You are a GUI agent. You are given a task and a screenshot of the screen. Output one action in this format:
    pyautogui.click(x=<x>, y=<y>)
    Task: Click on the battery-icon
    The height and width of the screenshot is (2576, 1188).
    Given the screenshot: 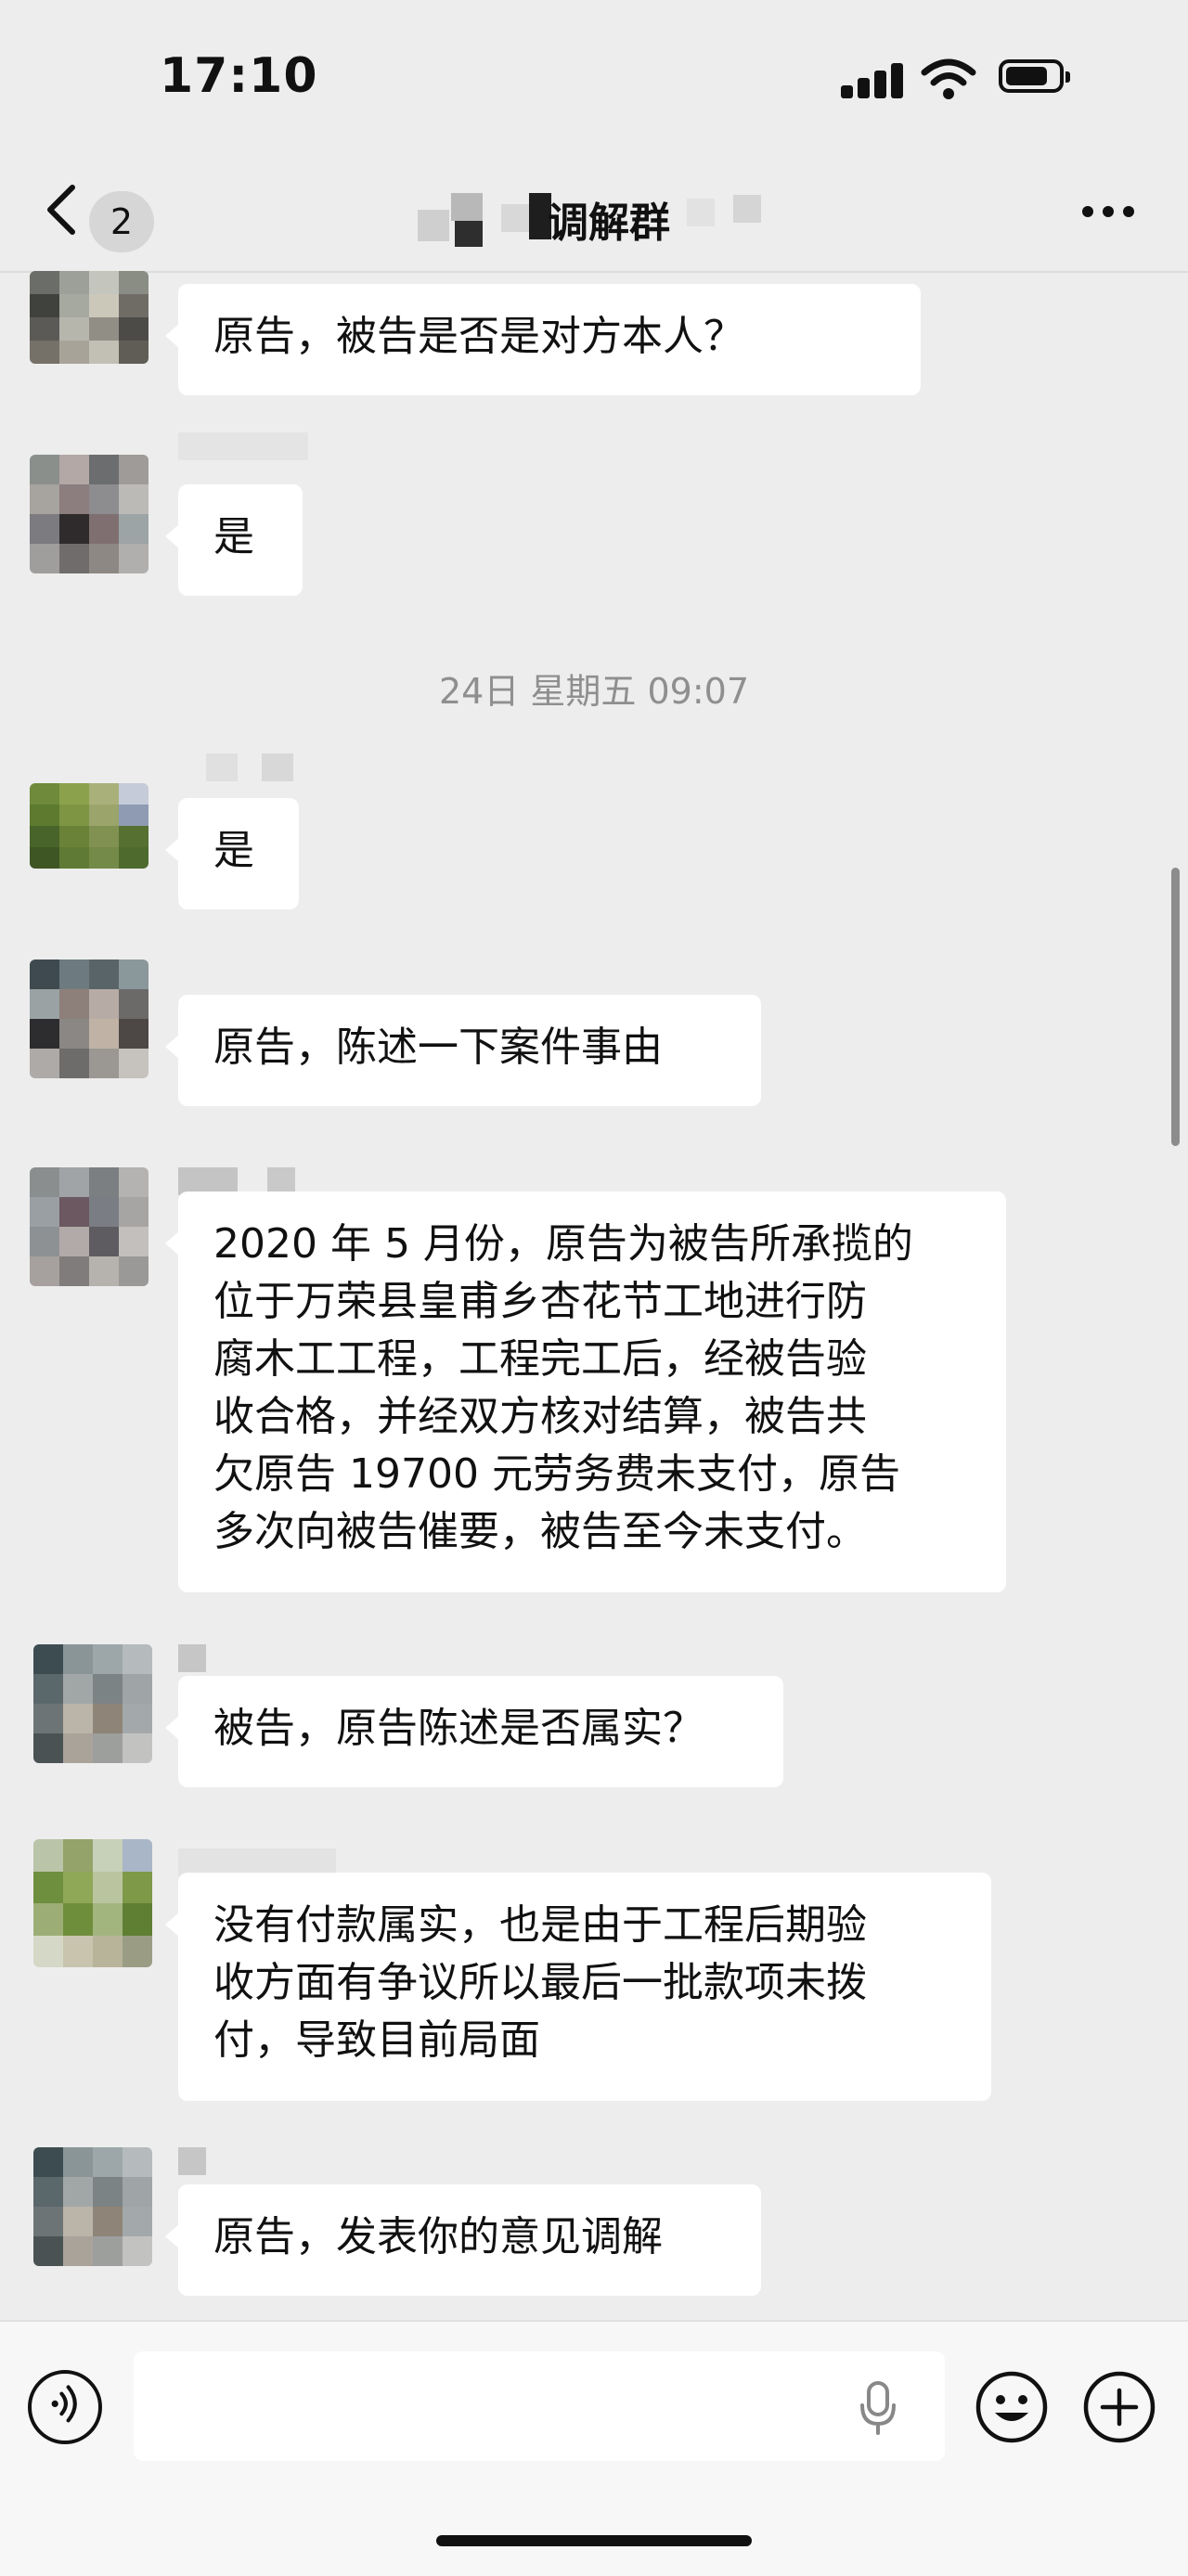 What is the action you would take?
    pyautogui.click(x=1034, y=76)
    